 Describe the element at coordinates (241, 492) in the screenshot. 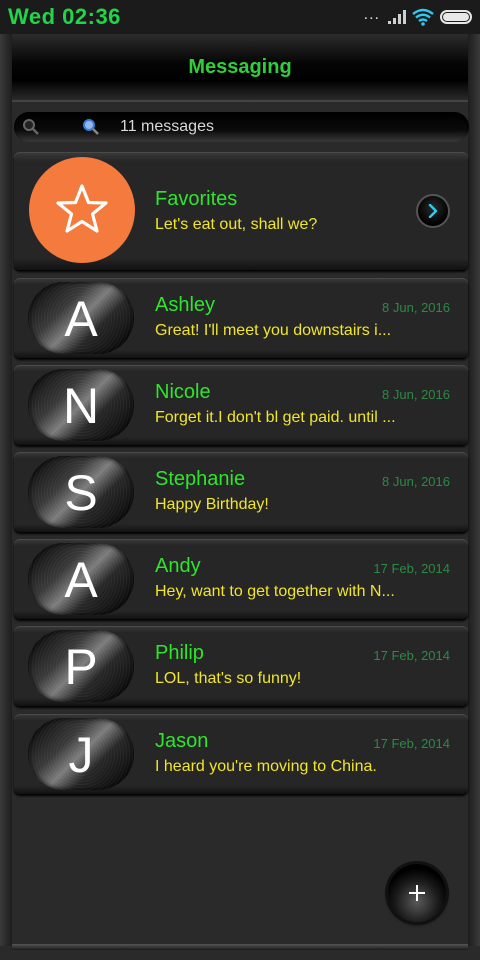

I see `conversation-row: S Stephanie 8 Jun, 2016 Happy Birthday!` at that location.